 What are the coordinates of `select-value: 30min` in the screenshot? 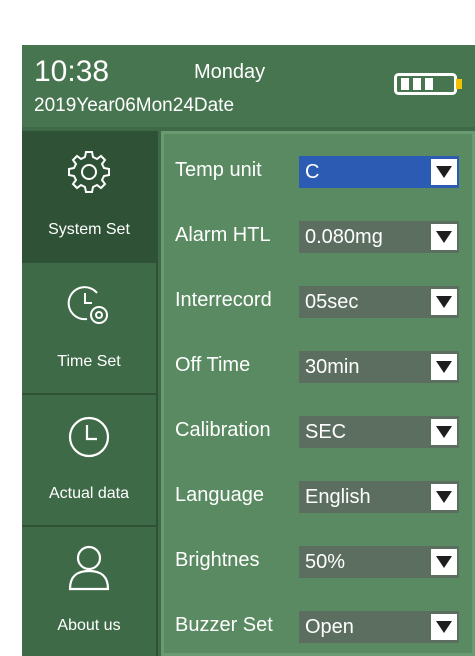 It's located at (332, 366).